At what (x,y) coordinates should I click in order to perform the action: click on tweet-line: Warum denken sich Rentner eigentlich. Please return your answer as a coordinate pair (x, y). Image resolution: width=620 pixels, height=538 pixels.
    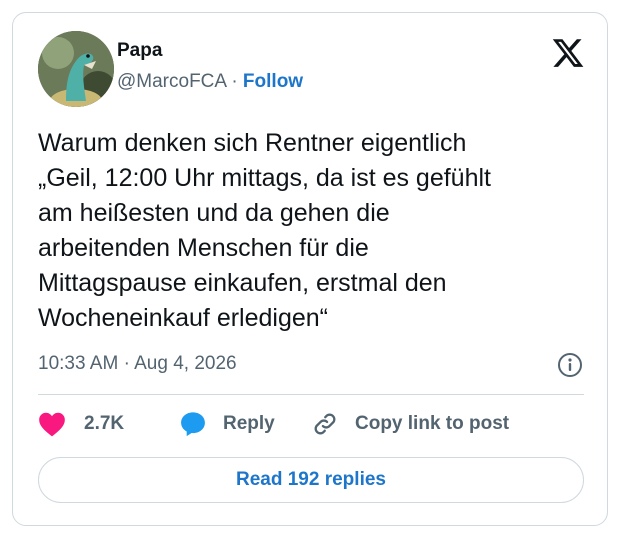
    Looking at the image, I should click on (252, 143).